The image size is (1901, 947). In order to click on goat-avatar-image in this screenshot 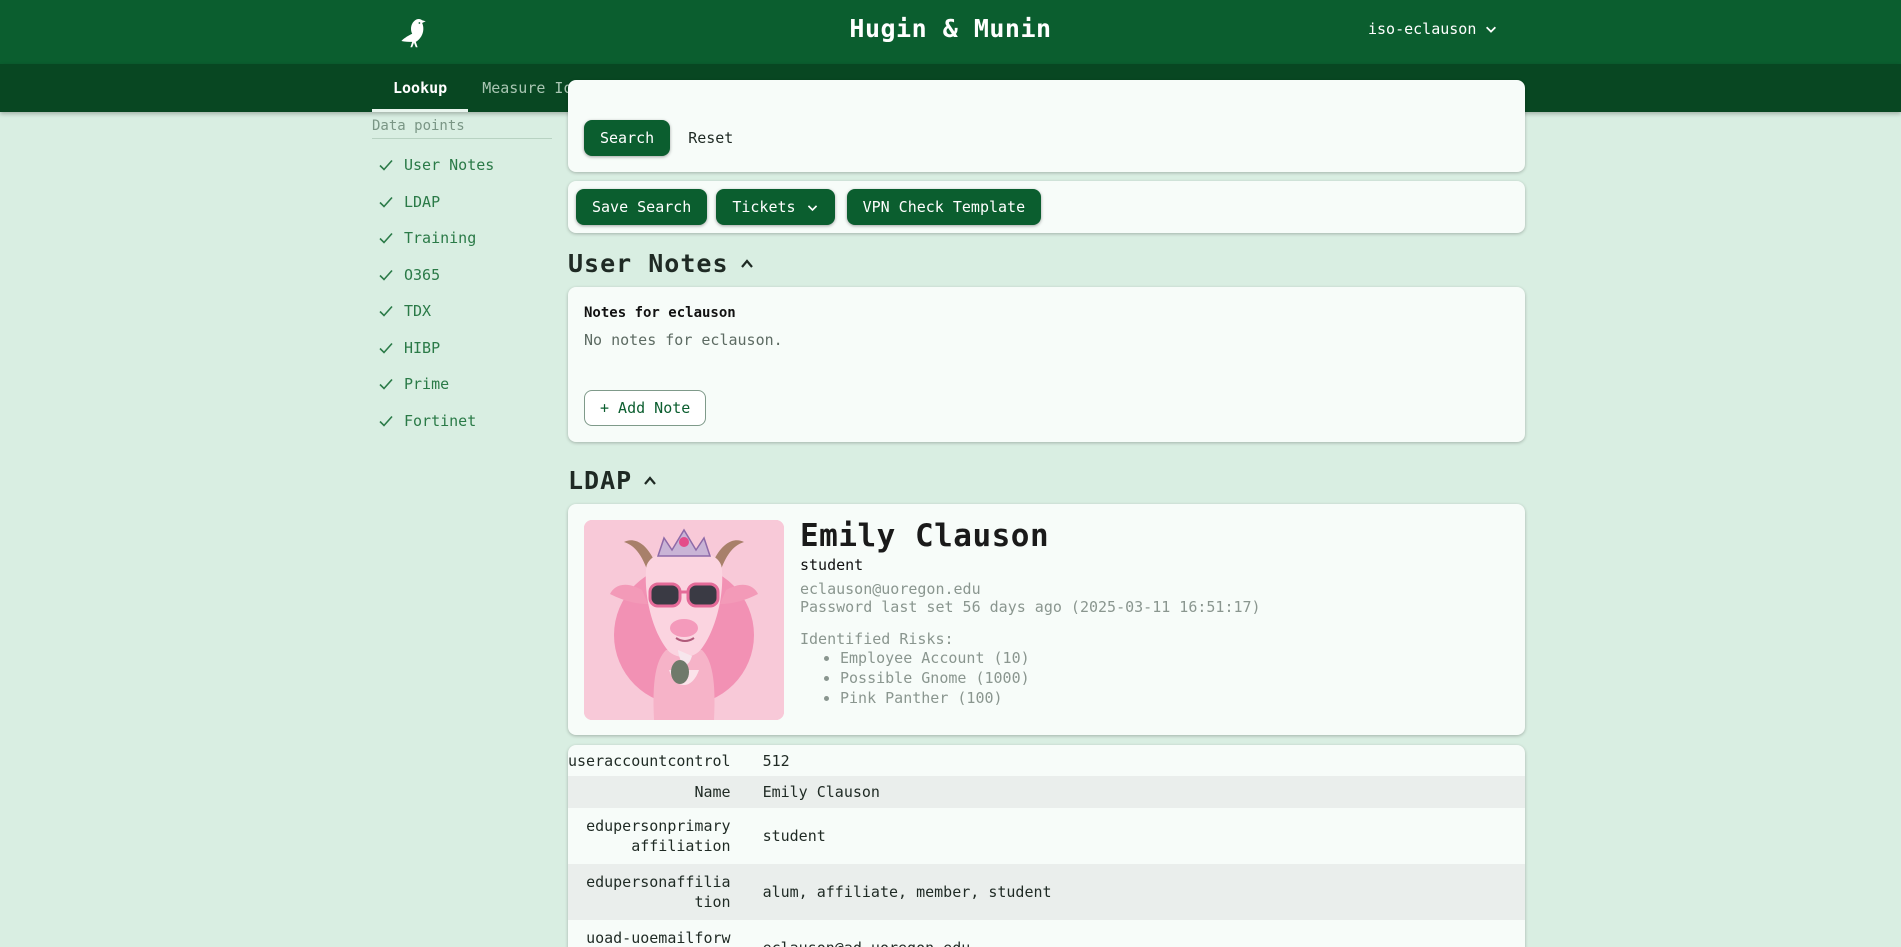, I will do `click(684, 620)`.